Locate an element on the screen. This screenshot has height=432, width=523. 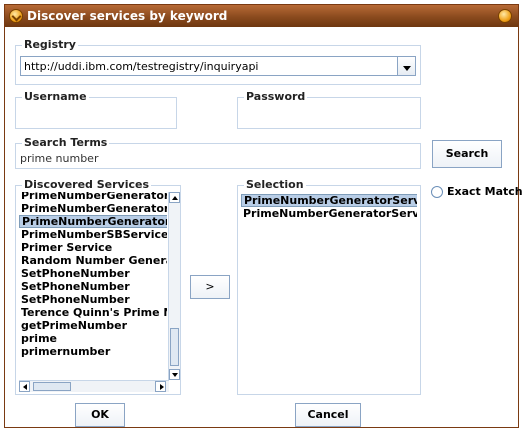
ok-button: OK is located at coordinates (100, 415).